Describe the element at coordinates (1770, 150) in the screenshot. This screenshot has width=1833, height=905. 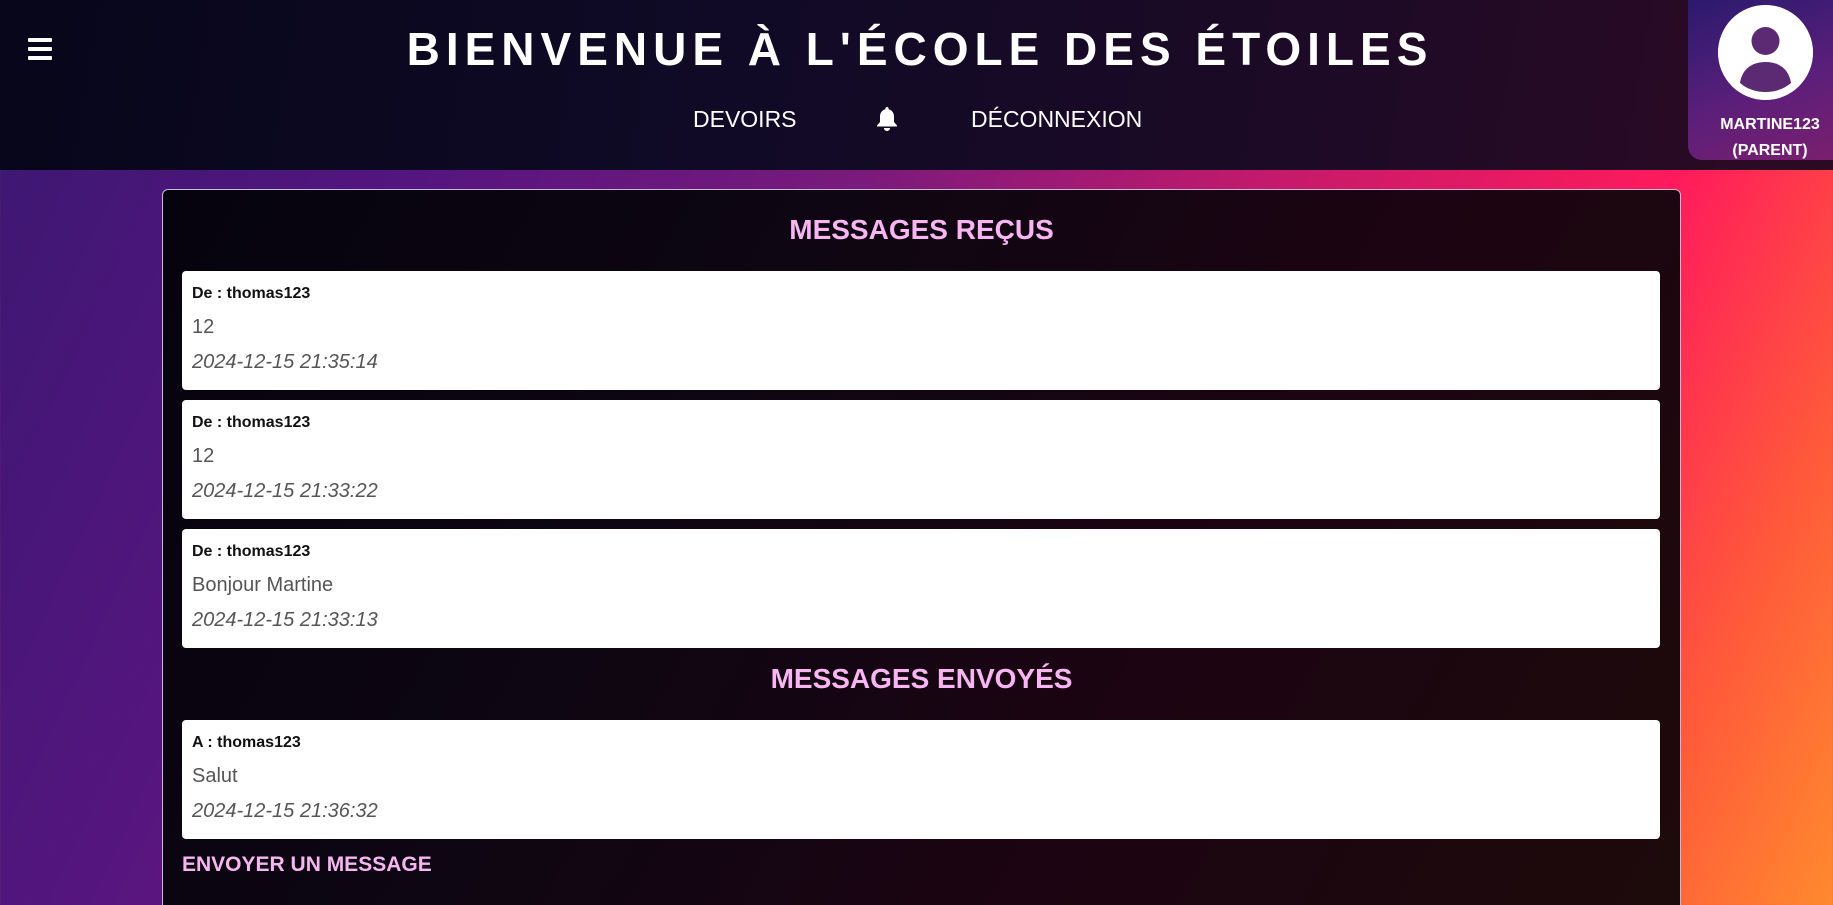
I see `profile-role-text: (PARENT)` at that location.